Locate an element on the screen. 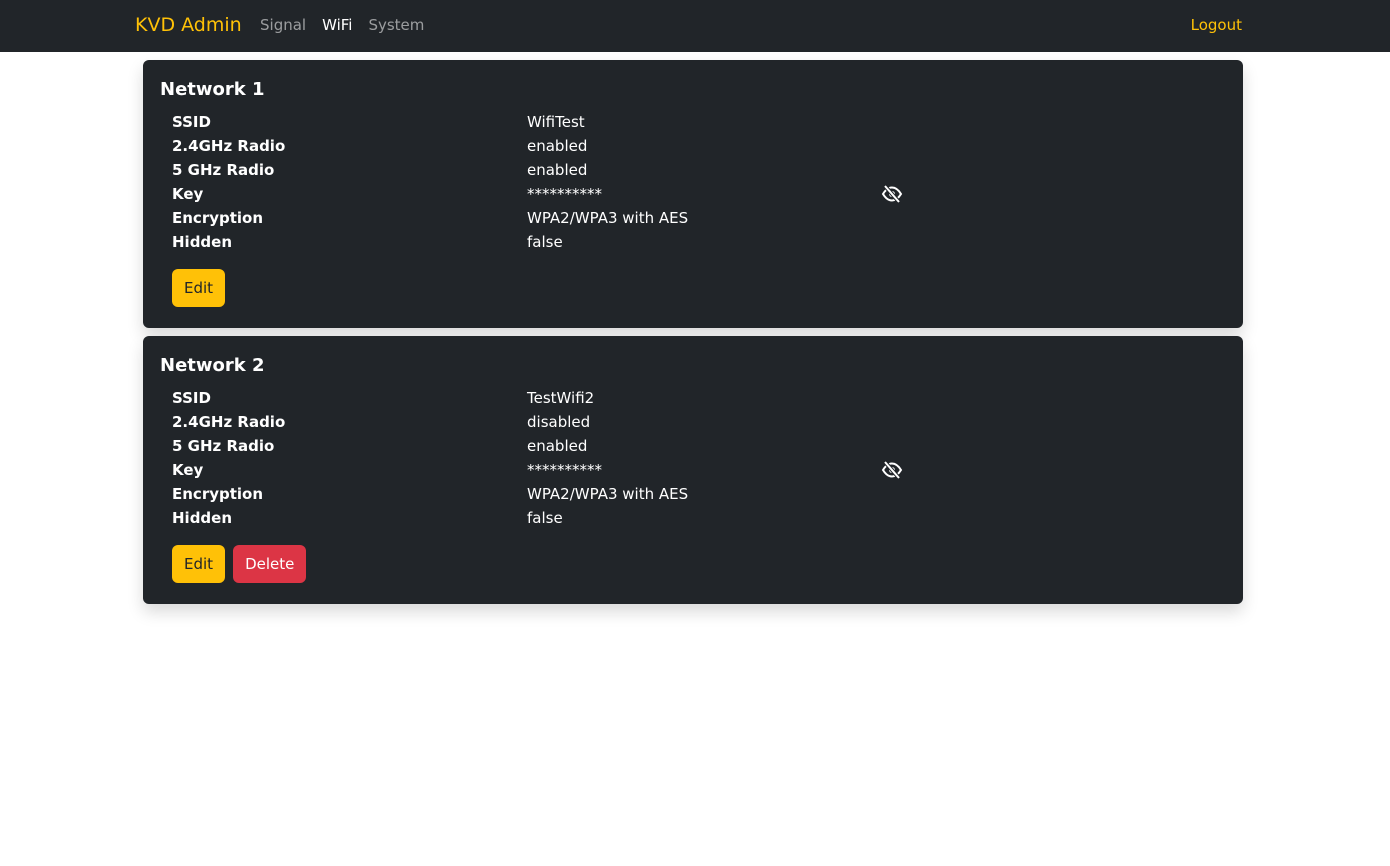 The image size is (1390, 866). nav-wifi: WiFi is located at coordinates (337, 25).